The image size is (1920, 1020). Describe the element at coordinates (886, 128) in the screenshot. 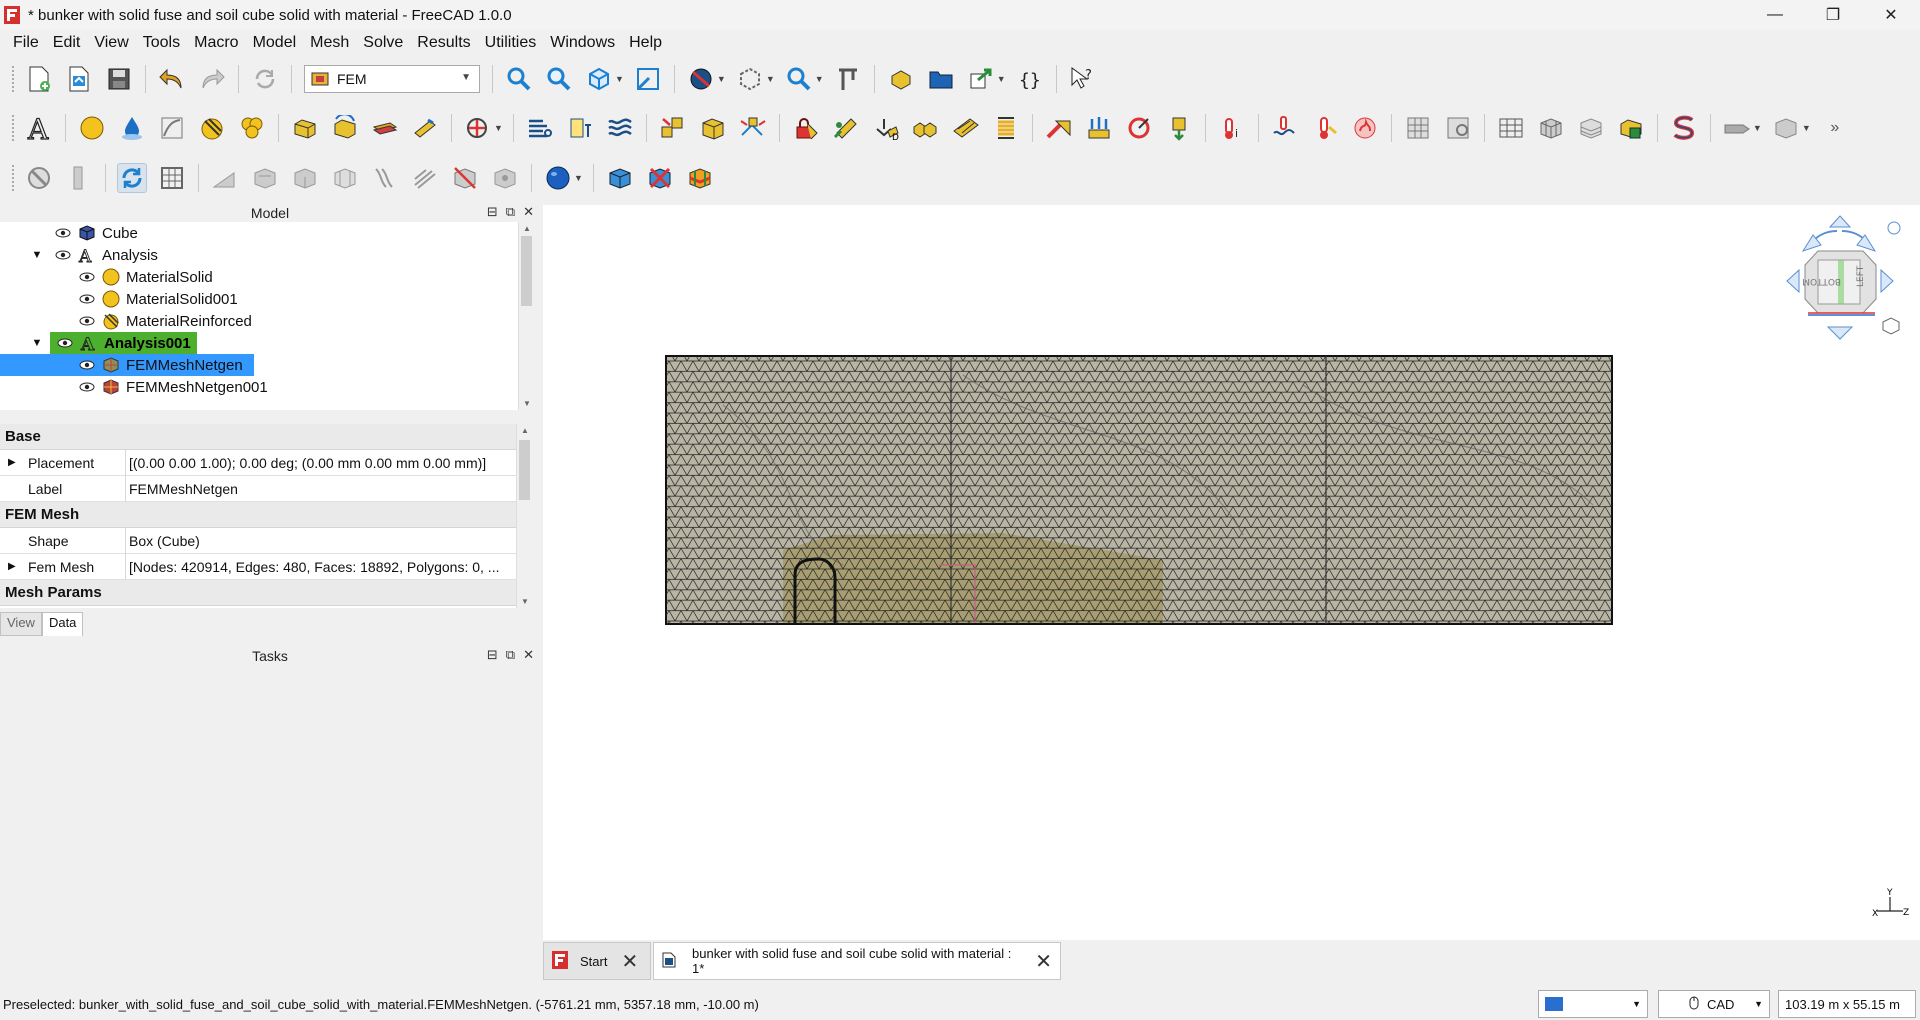

I see `constraint-planerotation-button: D` at that location.